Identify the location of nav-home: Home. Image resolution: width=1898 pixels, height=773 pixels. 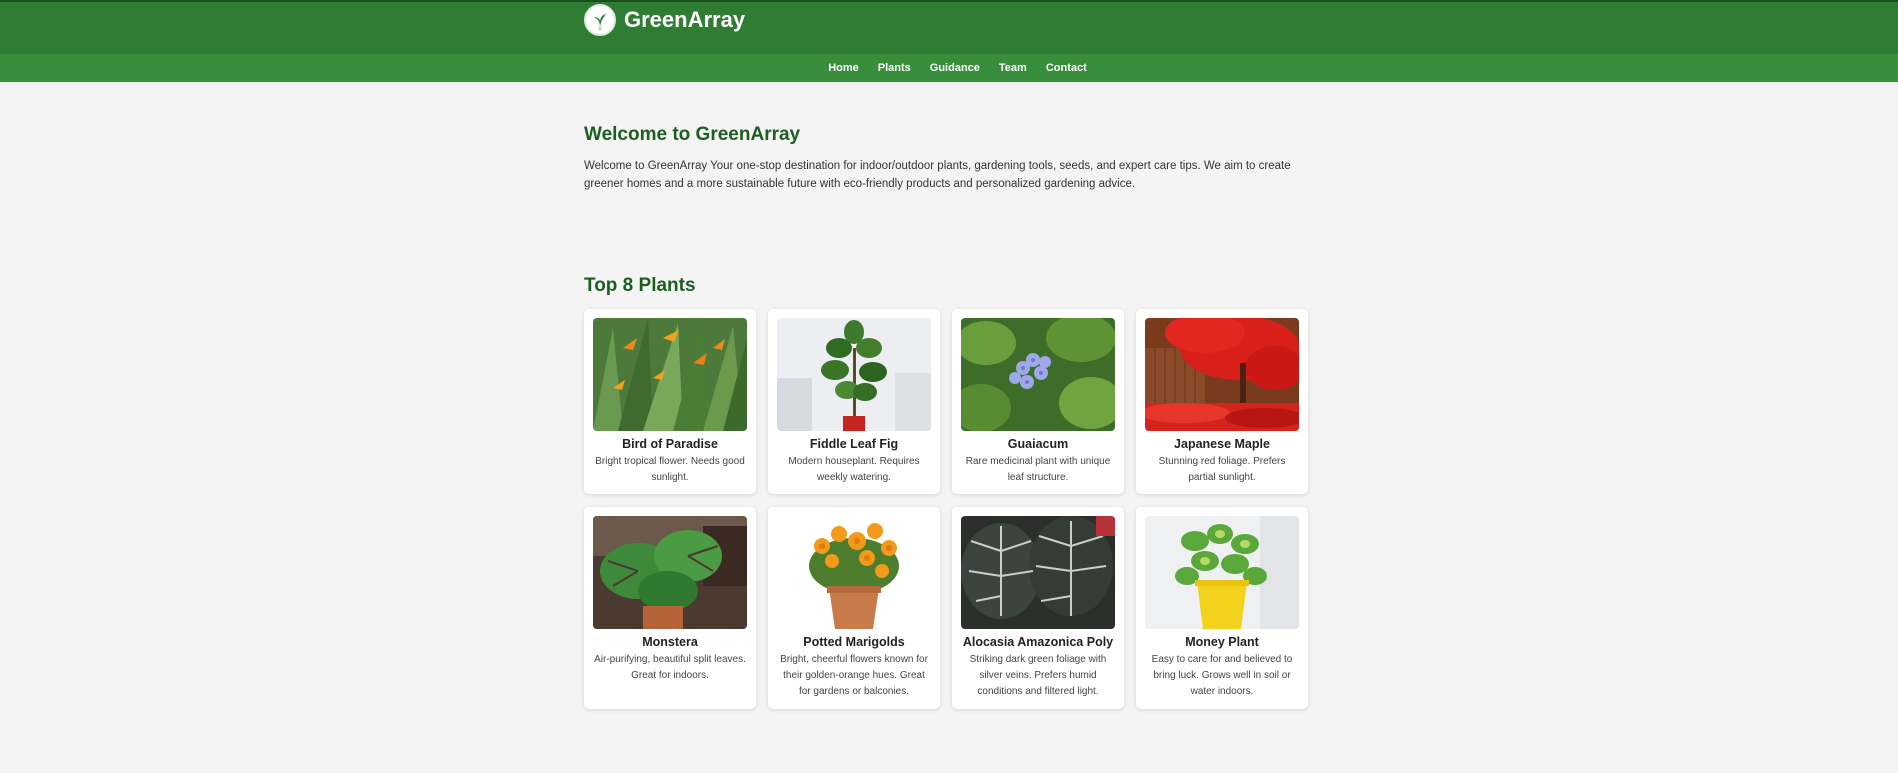
(843, 68).